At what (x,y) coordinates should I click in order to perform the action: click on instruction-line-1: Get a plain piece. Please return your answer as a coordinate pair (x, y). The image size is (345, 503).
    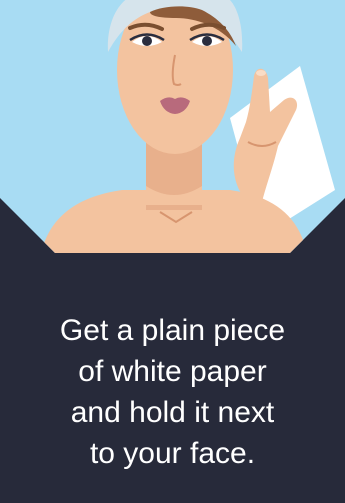
    Looking at the image, I should click on (172, 330).